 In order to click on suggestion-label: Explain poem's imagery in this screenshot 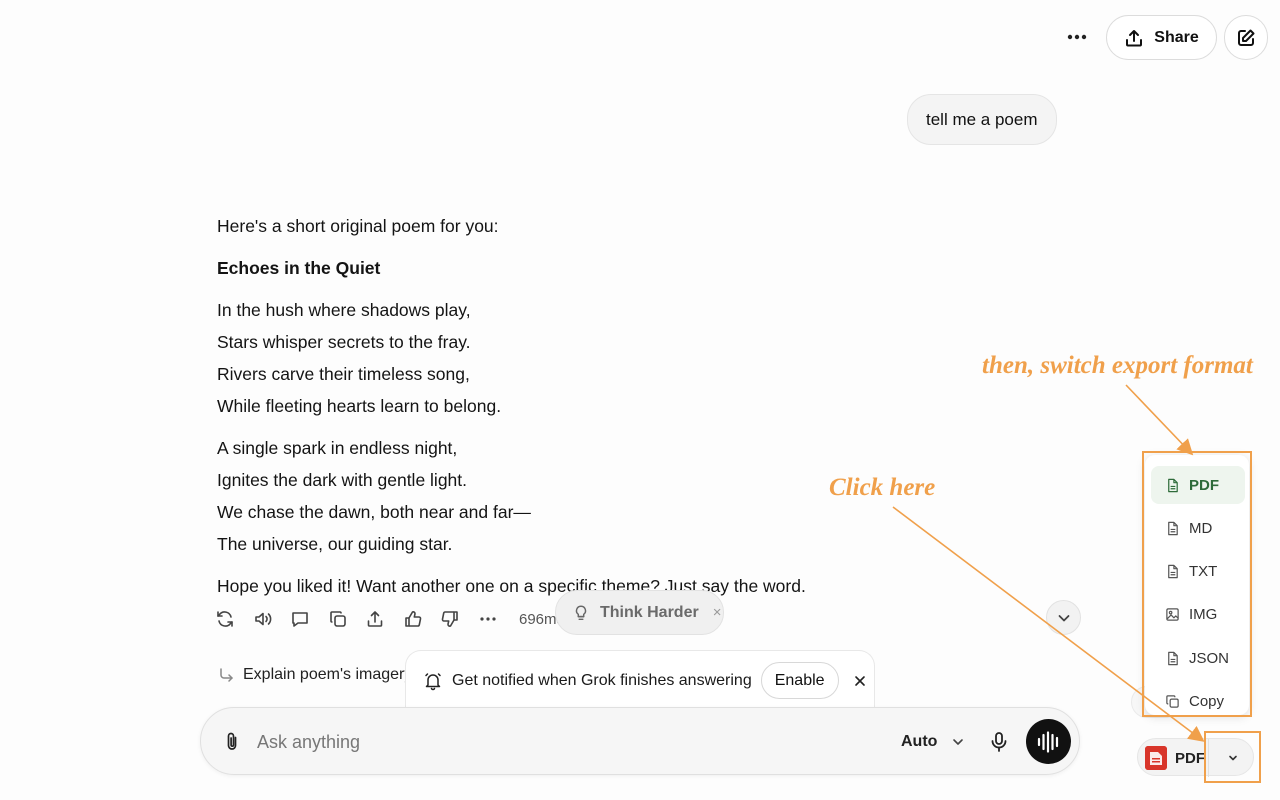, I will do `click(328, 674)`.